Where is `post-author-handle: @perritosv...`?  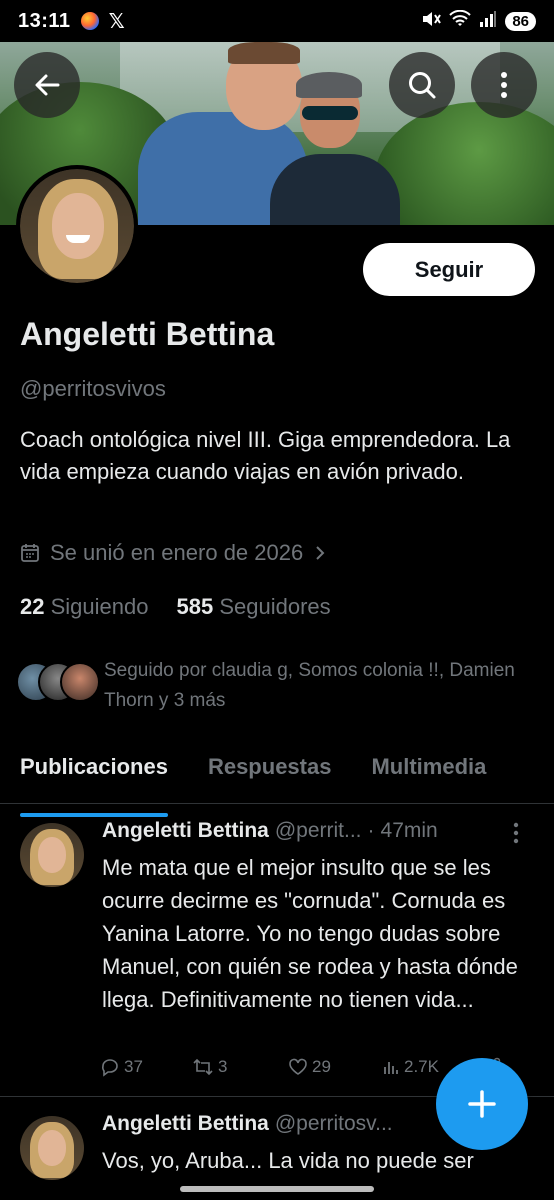 post-author-handle: @perritosv... is located at coordinates (333, 1123).